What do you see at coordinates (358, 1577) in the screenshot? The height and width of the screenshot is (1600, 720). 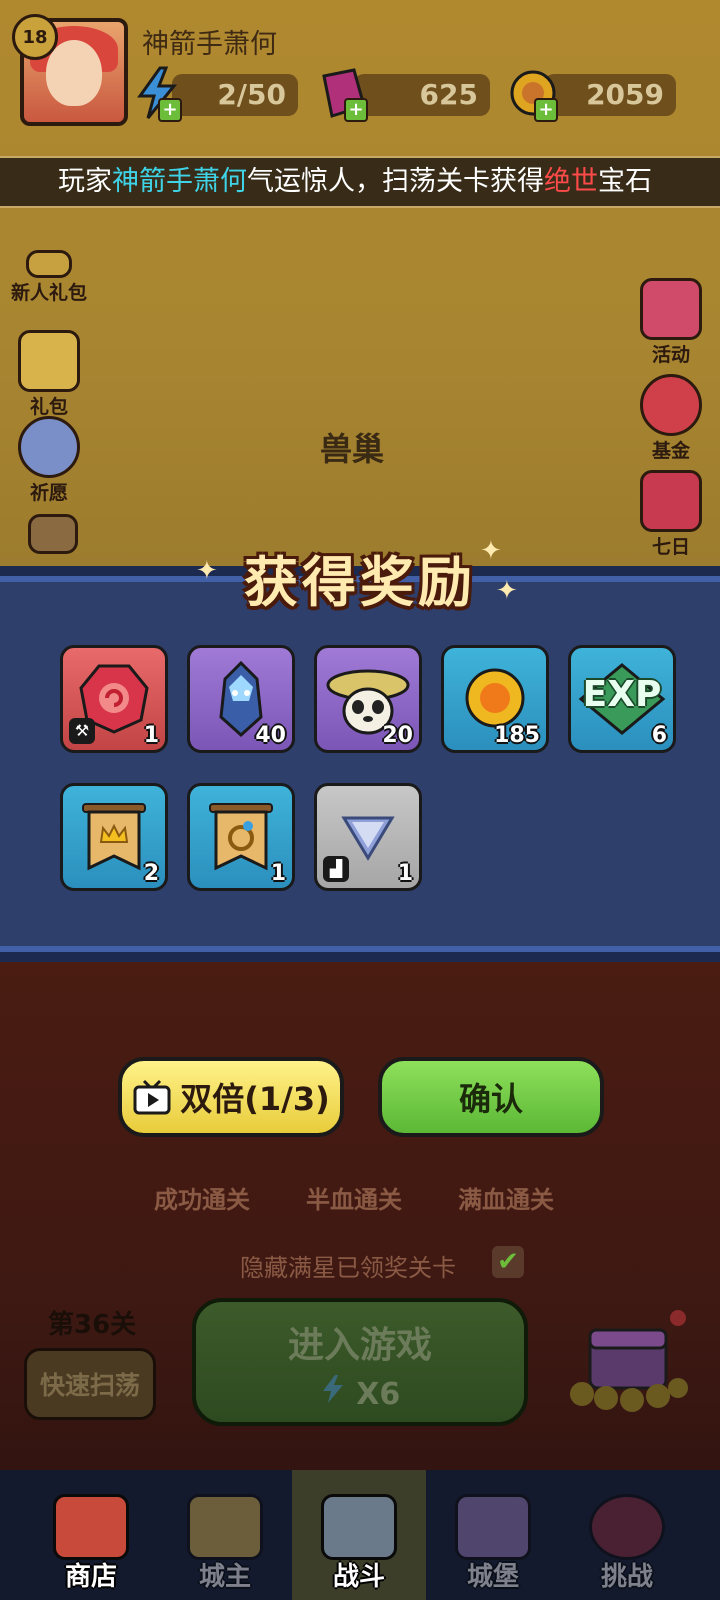 I see `nav-label: 战斗` at bounding box center [358, 1577].